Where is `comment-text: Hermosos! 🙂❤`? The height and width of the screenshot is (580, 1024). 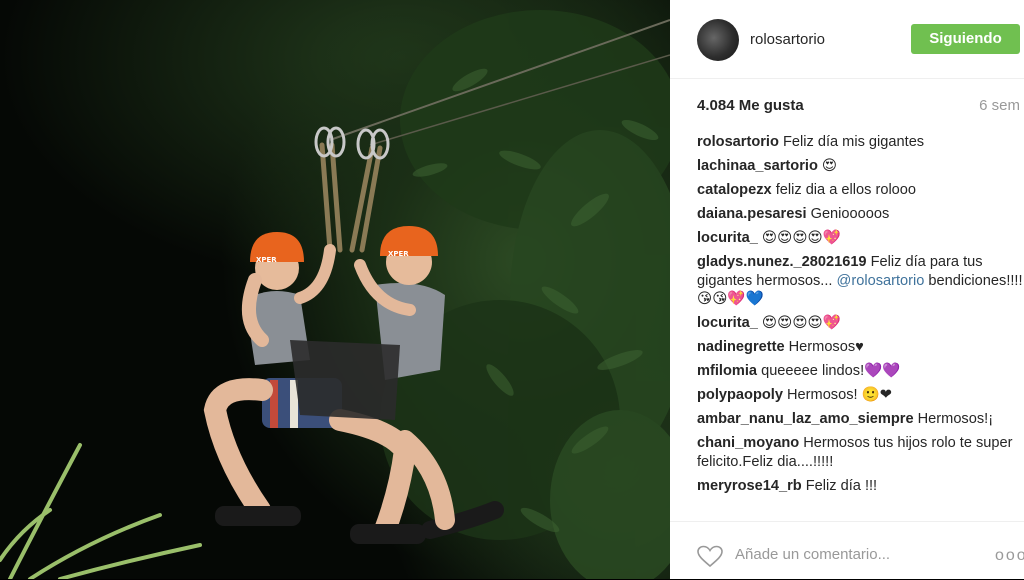 comment-text: Hermosos! 🙂❤ is located at coordinates (840, 395).